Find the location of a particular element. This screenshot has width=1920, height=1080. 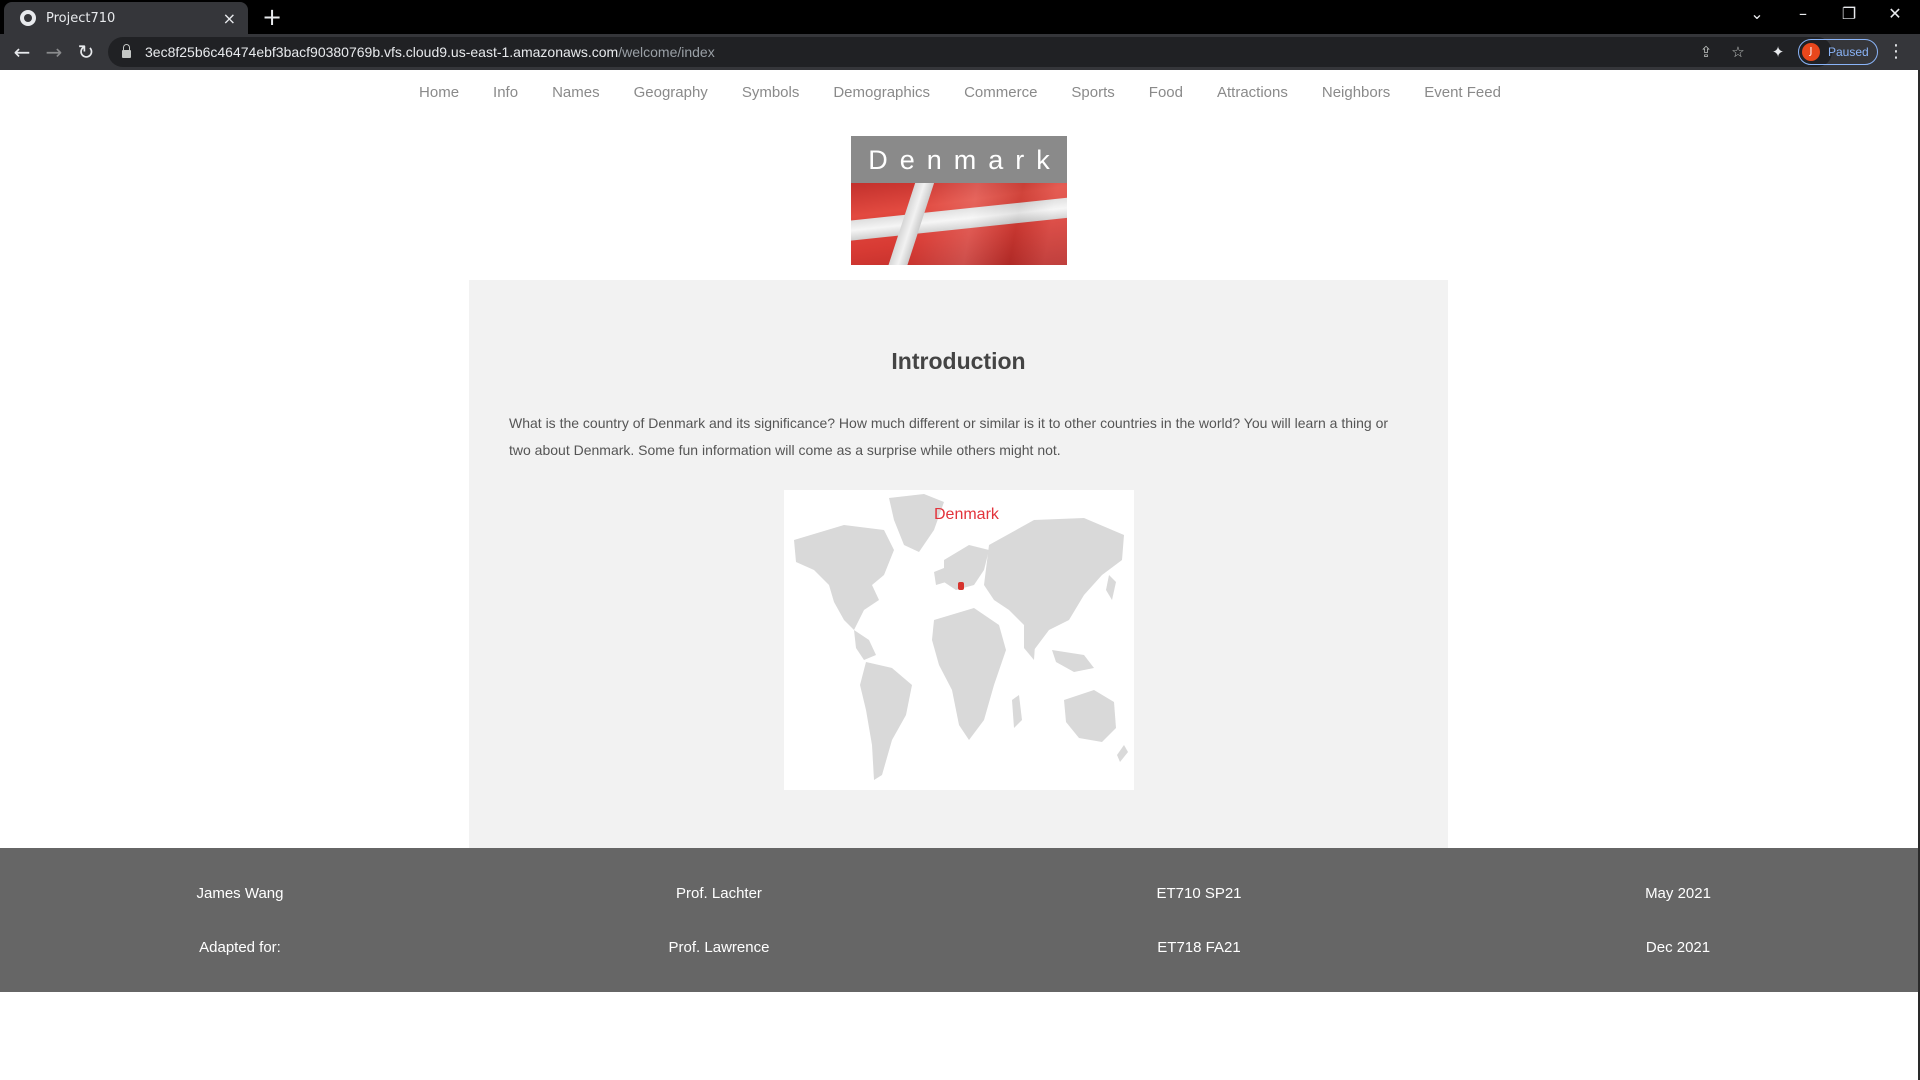

url-path: /welcome/index is located at coordinates (666, 52).